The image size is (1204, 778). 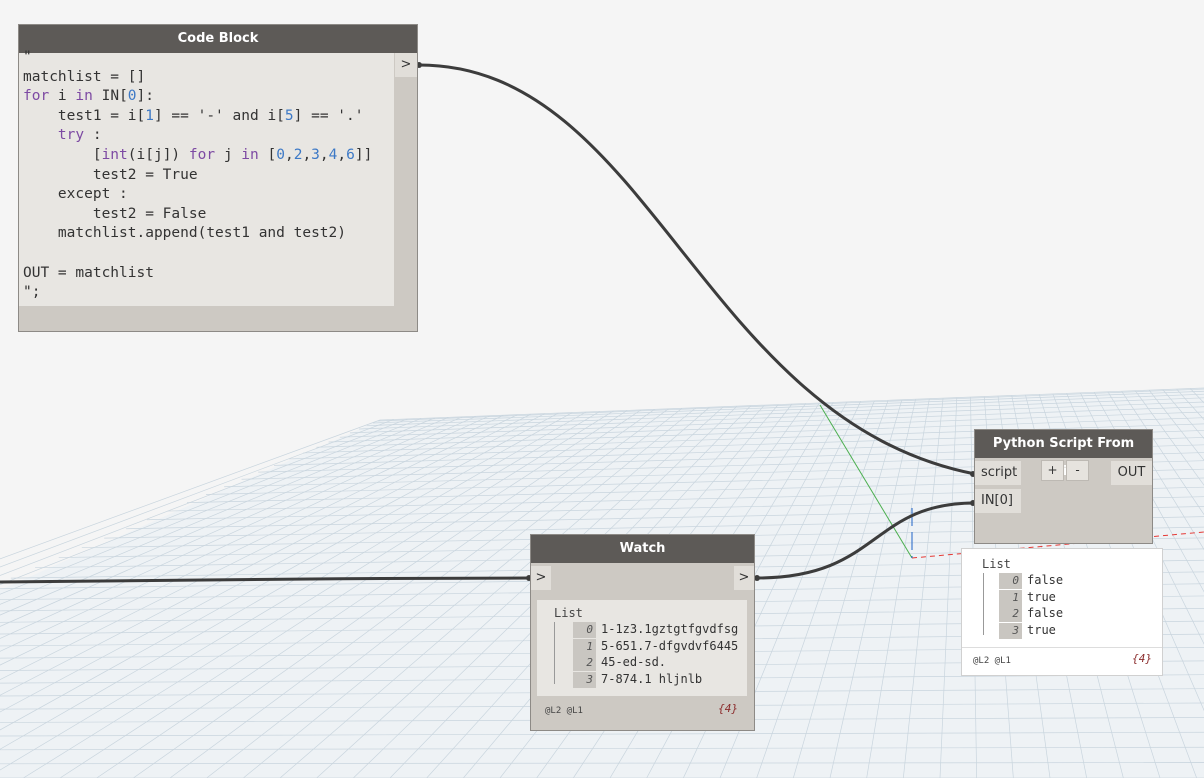 I want to click on code-token: test2 = True, so click(x=110, y=174).